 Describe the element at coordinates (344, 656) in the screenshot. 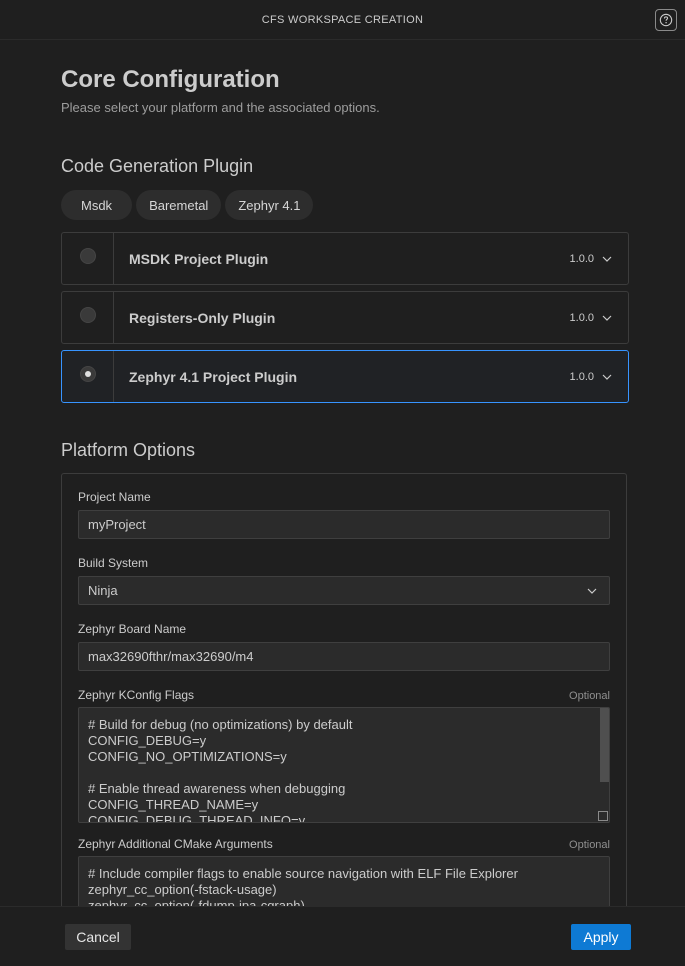

I see `board-name-input: max32690fthr/max32690/m4` at that location.